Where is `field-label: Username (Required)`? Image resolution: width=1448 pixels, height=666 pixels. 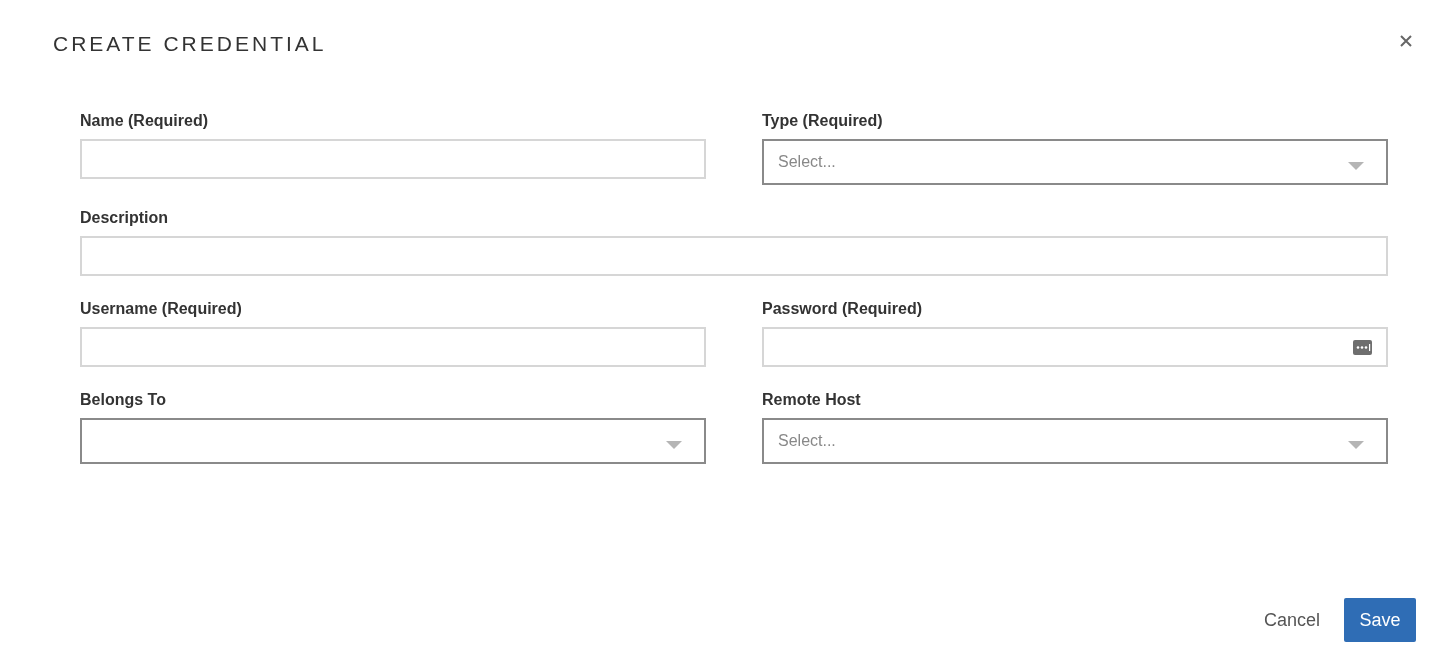 field-label: Username (Required) is located at coordinates (161, 309).